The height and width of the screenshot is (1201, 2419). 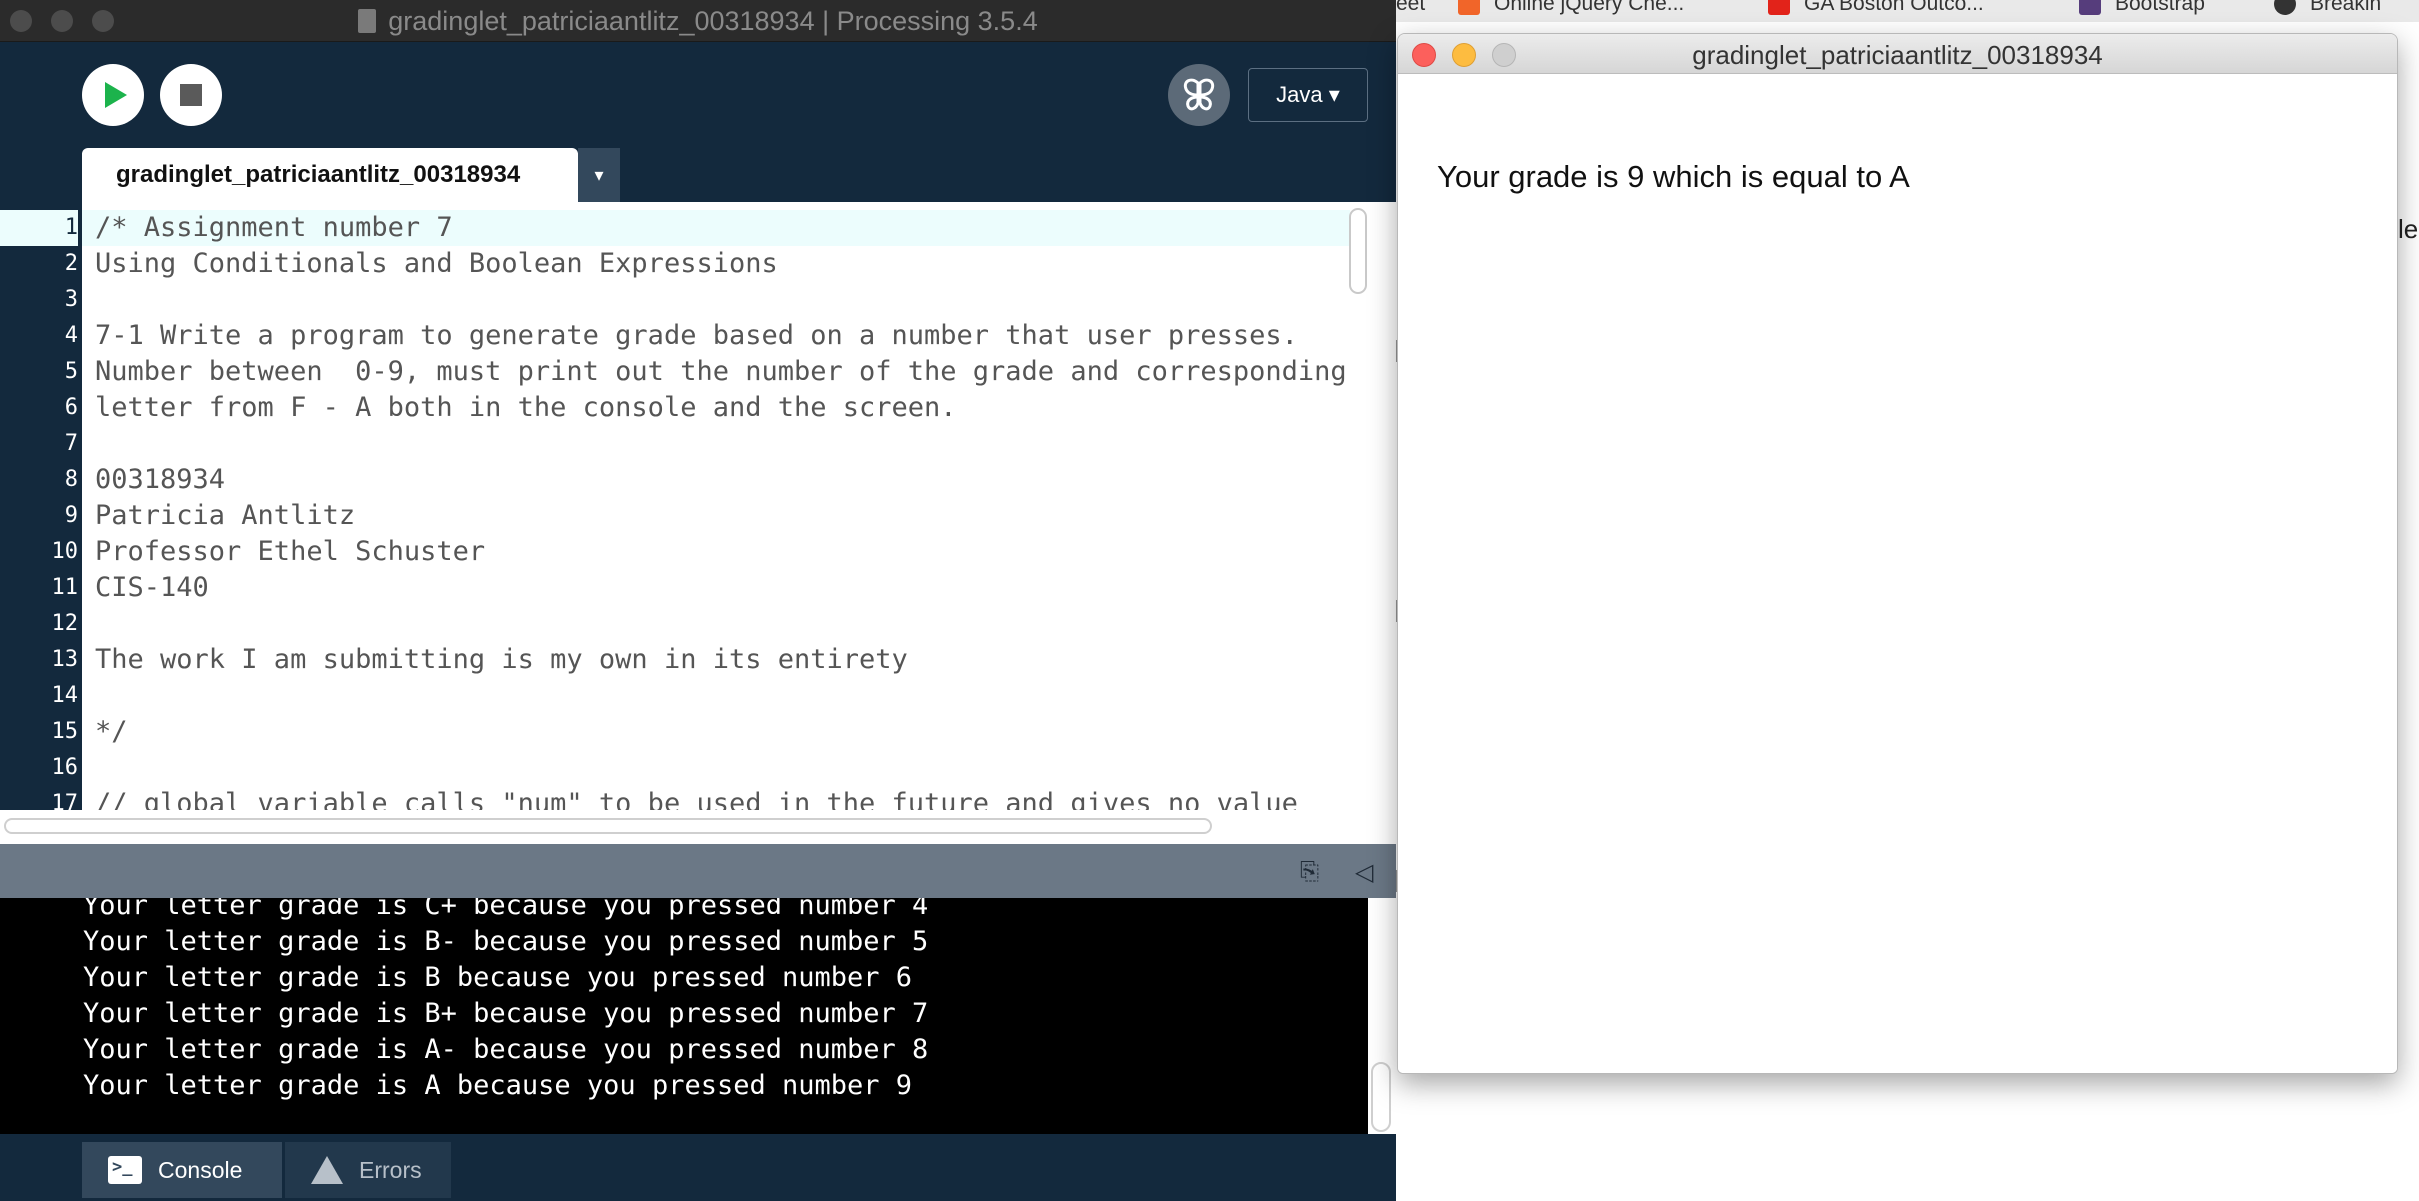 I want to click on sketch-tab: gradinglet_patriciaantlitz_00318934, so click(x=330, y=175).